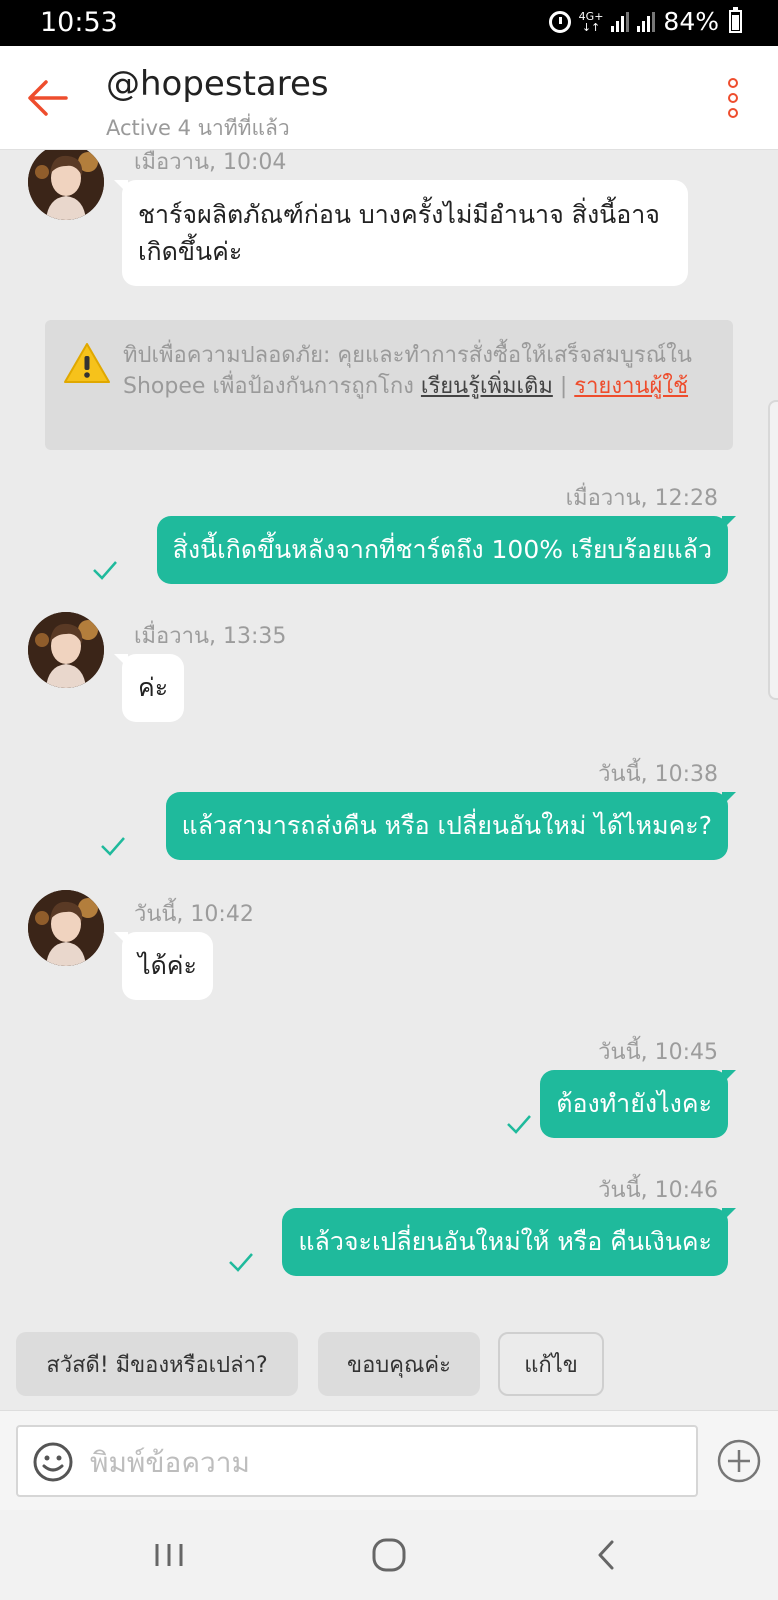 Image resolution: width=778 pixels, height=1600 pixels. Describe the element at coordinates (739, 1461) in the screenshot. I see `plus-circle-icon` at that location.